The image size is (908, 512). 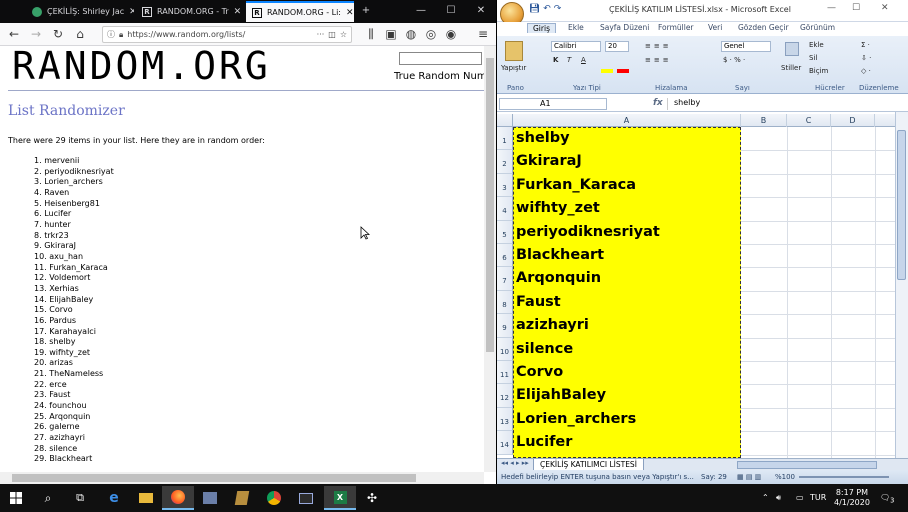 I want to click on reload-icon: ↻, so click(x=58, y=34).